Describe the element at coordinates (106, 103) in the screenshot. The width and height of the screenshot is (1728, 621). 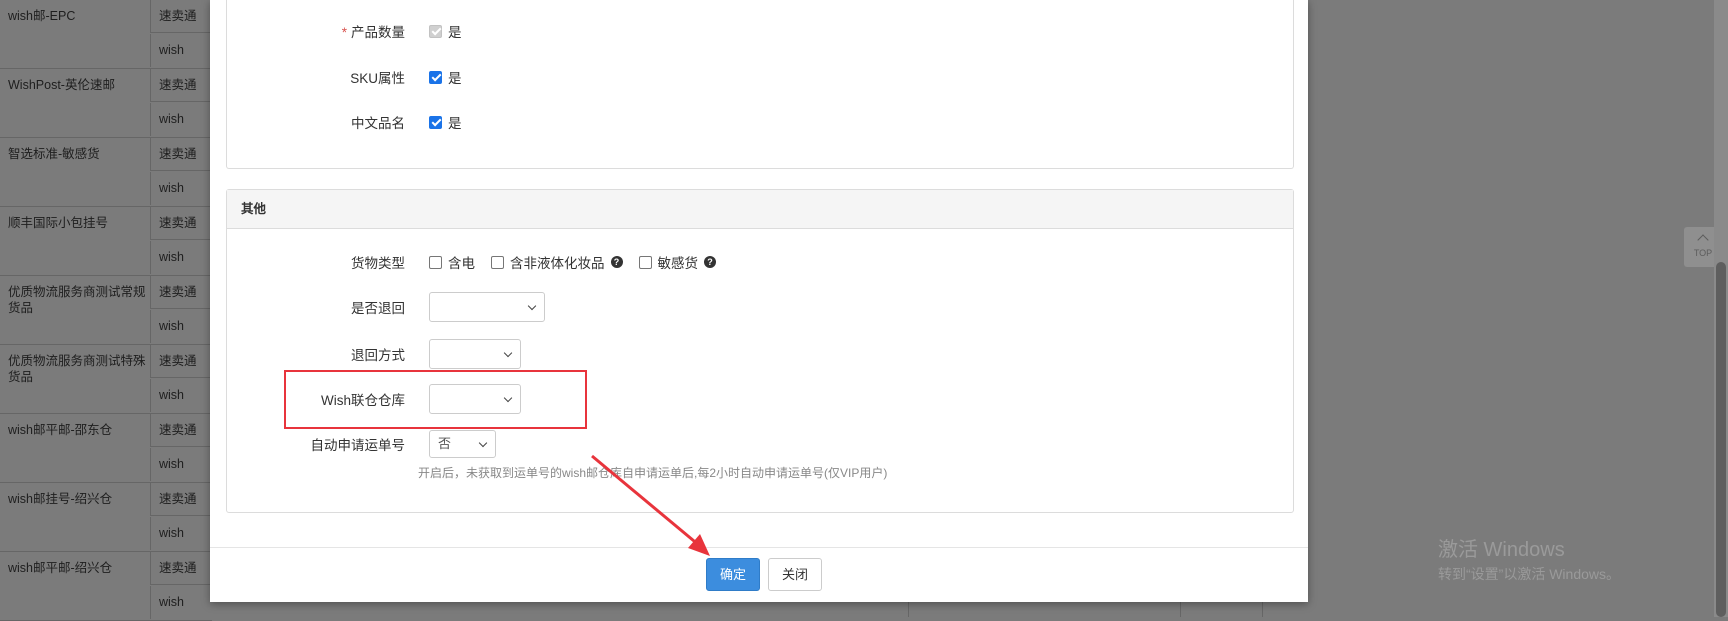
I see `table-row: WishPost-英伦速邮 速卖通 wish` at that location.